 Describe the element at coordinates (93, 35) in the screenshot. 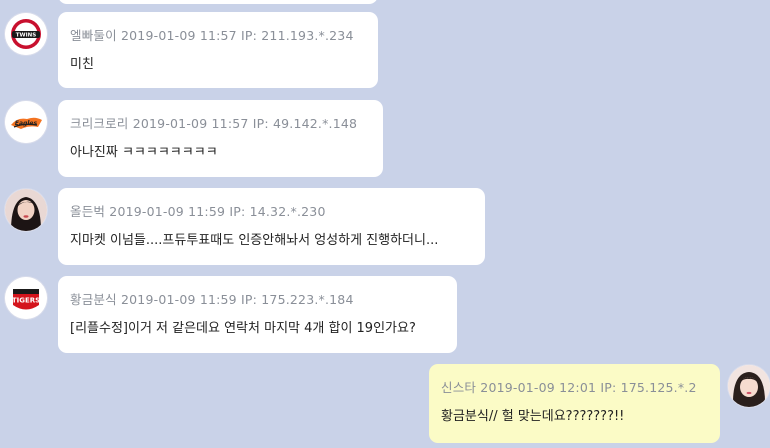

I see `username: 엘빠둘이` at that location.